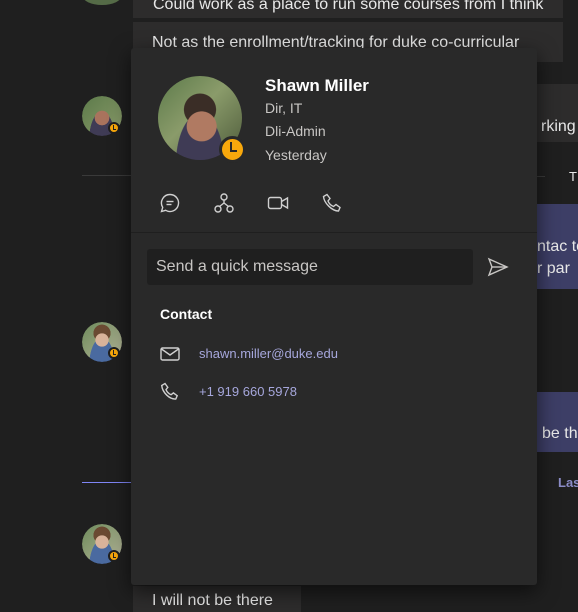 The height and width of the screenshot is (612, 578). Describe the element at coordinates (557, 113) in the screenshot. I see `chat-message: rking` at that location.